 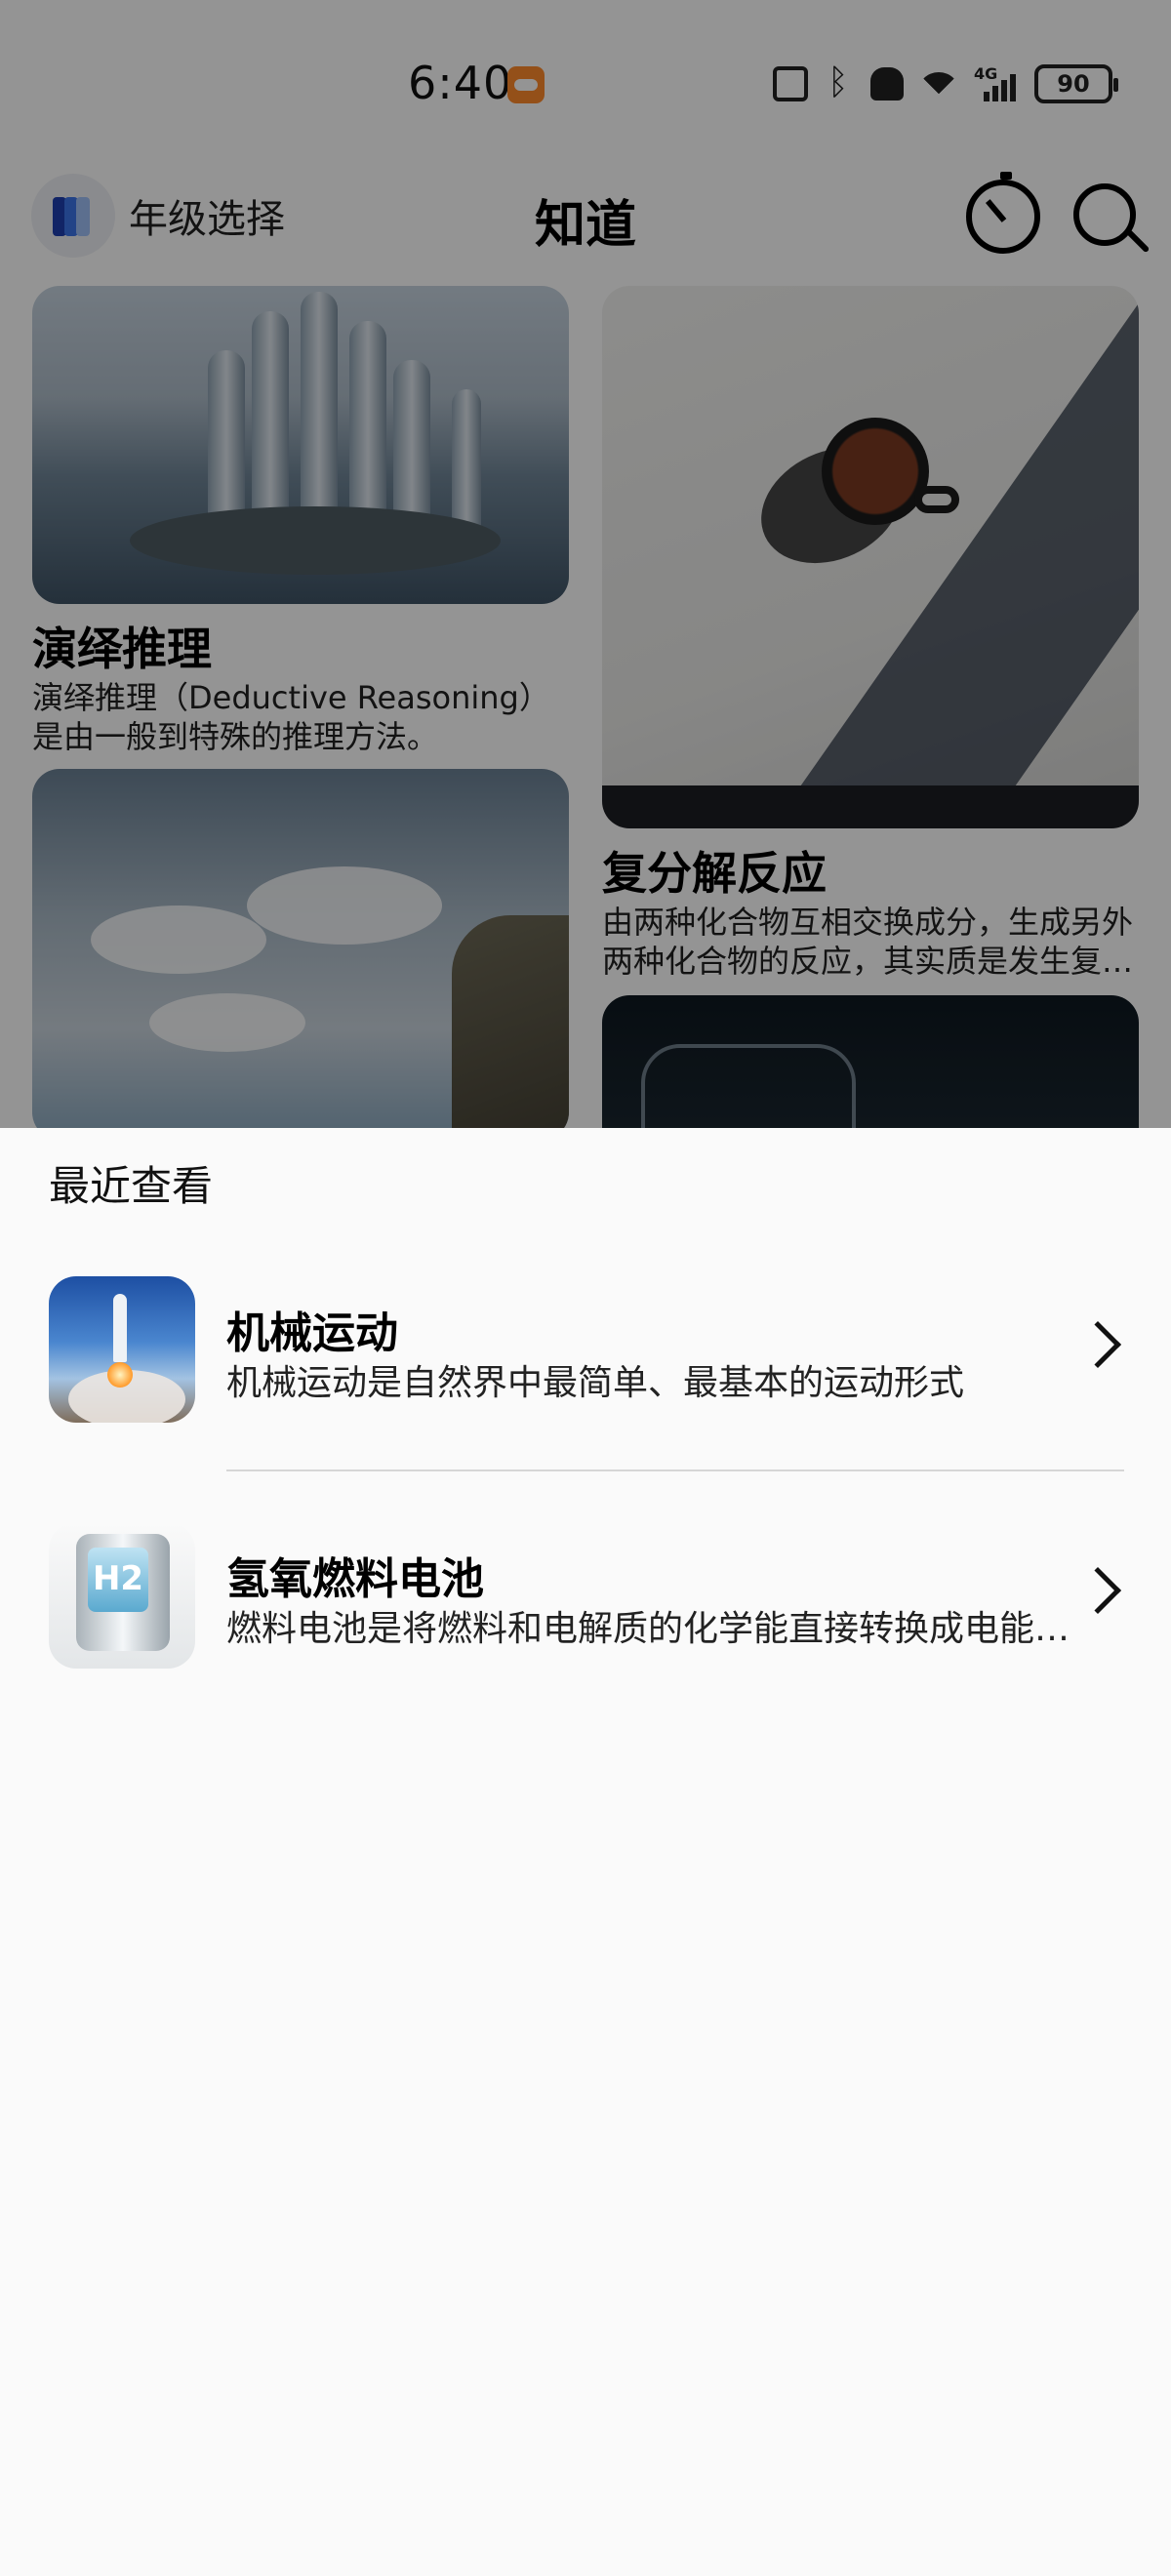 What do you see at coordinates (590, 1349) in the screenshot?
I see `recent-item-mechanical-motion: 机械运动 机械运动是自然界中最简单、最基本的运动形式` at bounding box center [590, 1349].